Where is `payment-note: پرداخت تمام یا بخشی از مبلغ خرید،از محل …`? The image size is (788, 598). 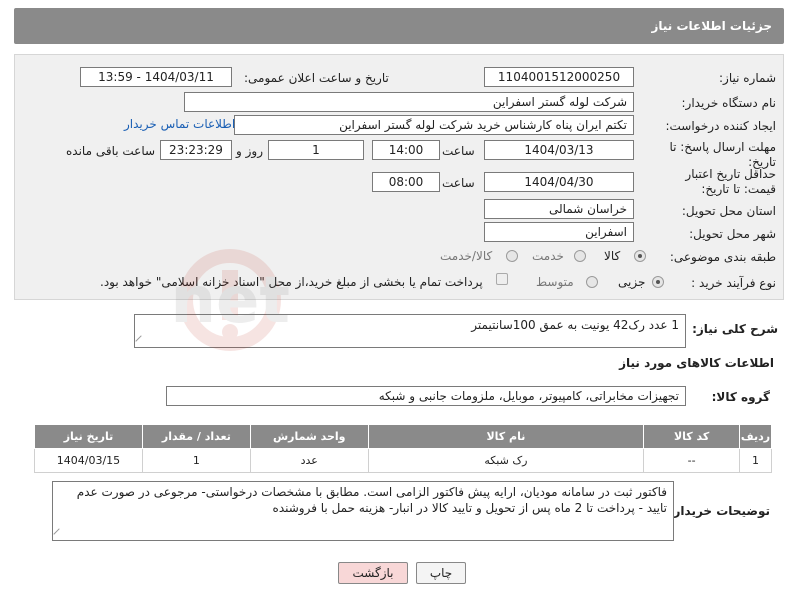
payment-note: پرداخت تمام یا بخشی از مبلغ خرید،از محل … is located at coordinates (291, 282).